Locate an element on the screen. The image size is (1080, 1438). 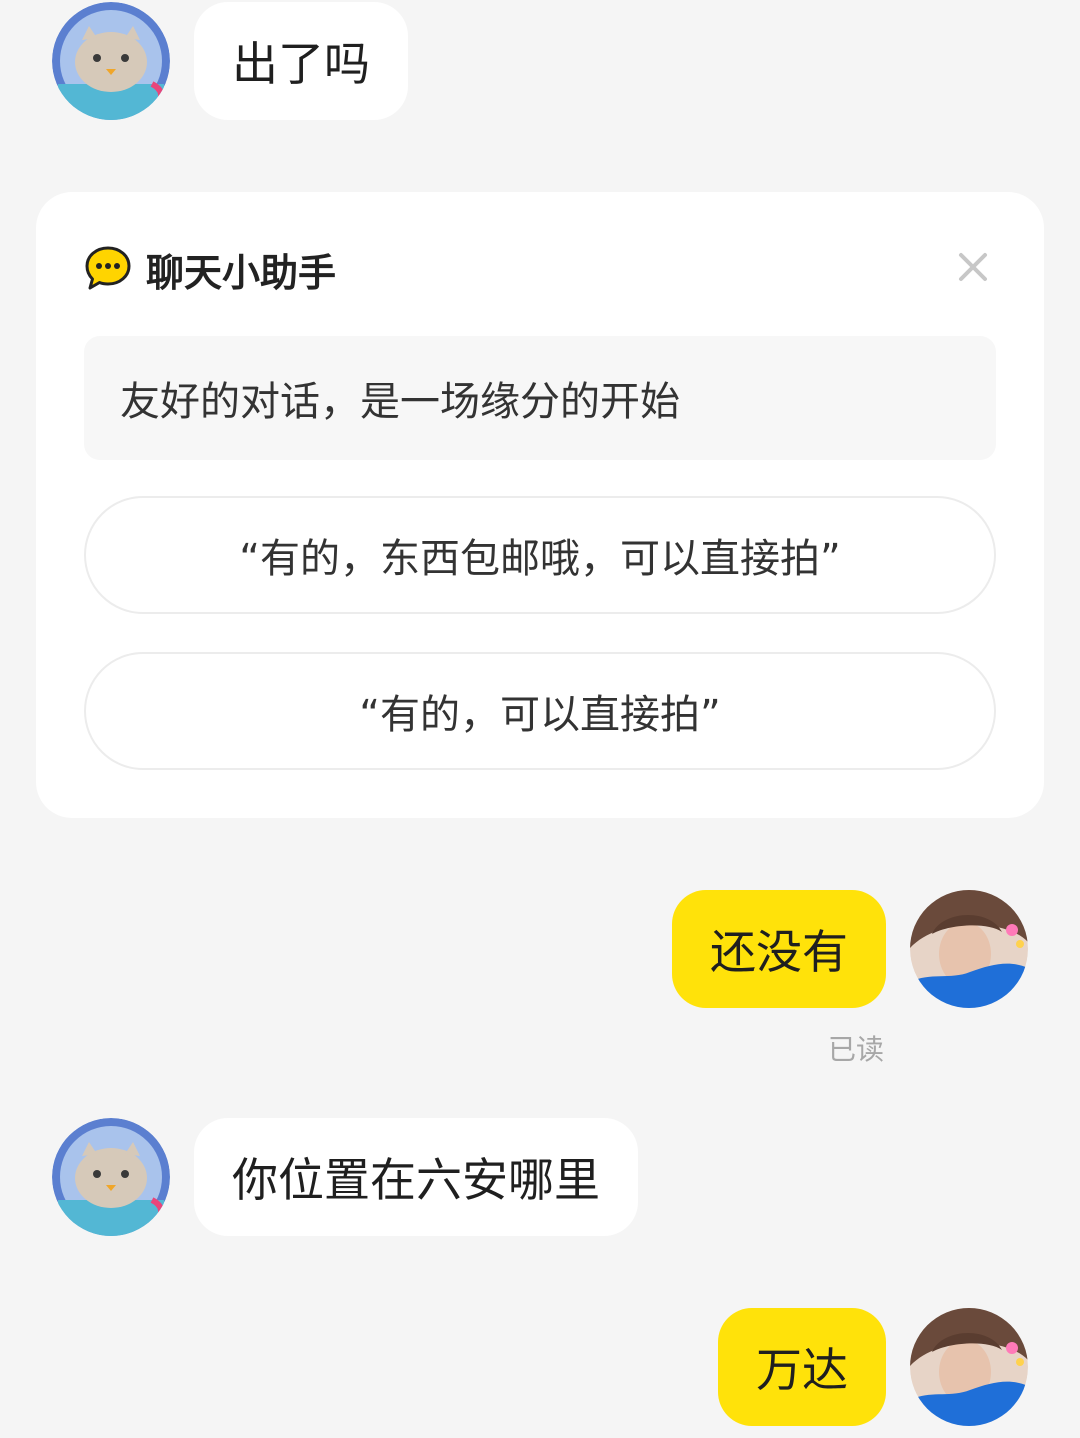
assistant-hint: 友好的对话，是一场缘分的开始 is located at coordinates (540, 398).